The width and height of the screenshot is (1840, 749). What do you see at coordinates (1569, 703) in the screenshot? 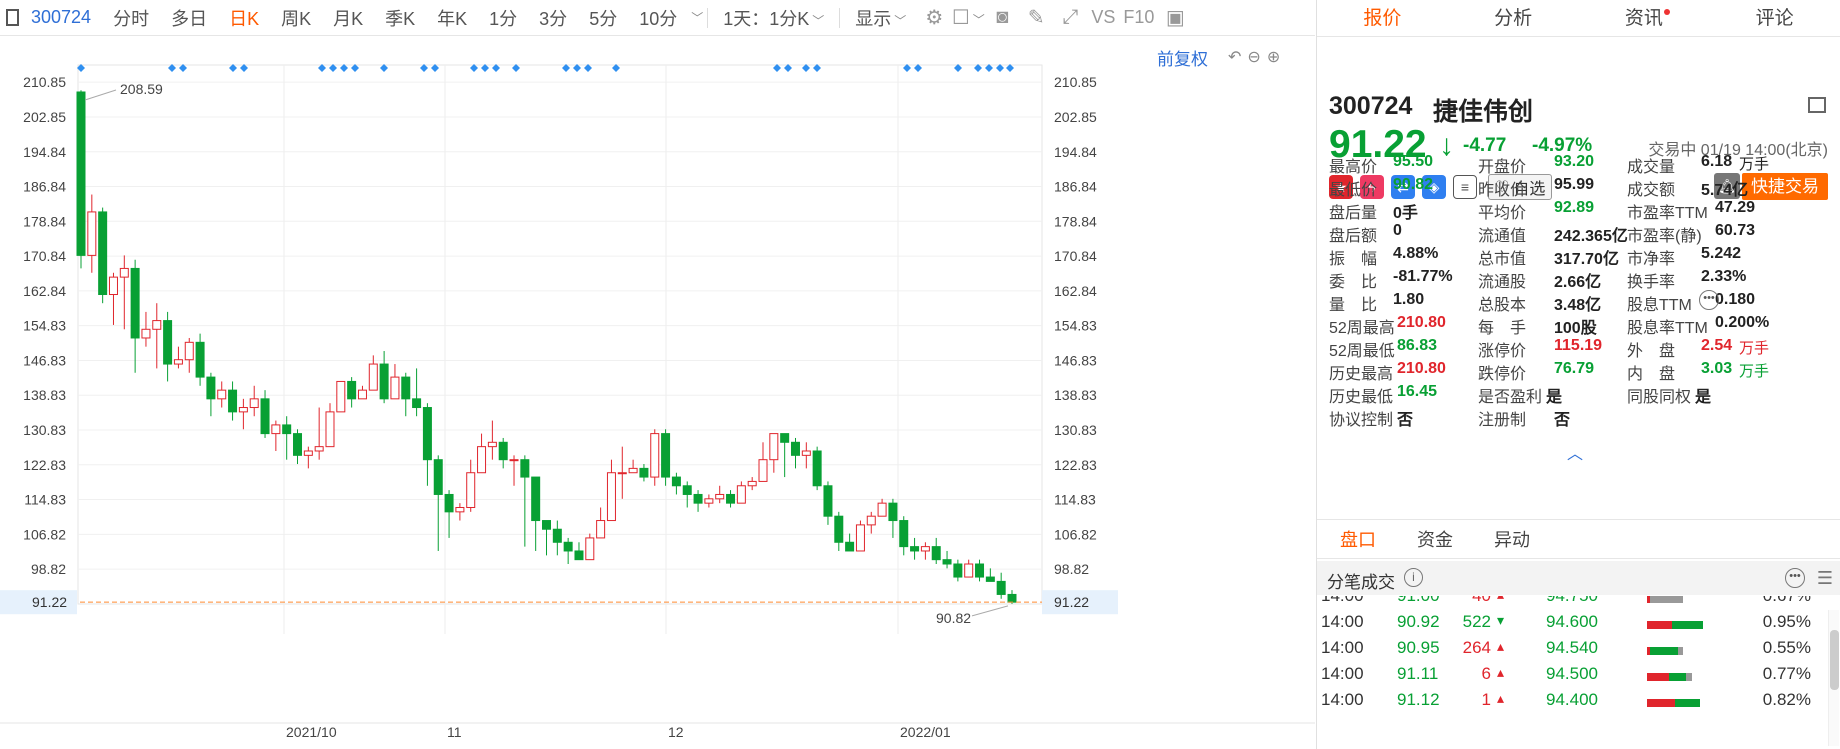
I see `trade-row: 14:00 91.12 1 ▴ 94.400 0.82%` at bounding box center [1569, 703].